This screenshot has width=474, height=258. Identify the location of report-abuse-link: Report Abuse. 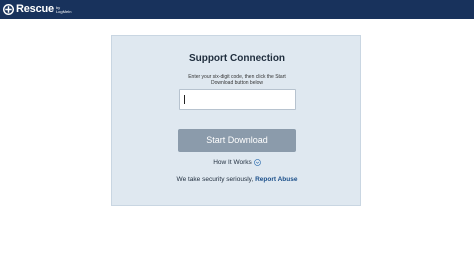
(276, 179).